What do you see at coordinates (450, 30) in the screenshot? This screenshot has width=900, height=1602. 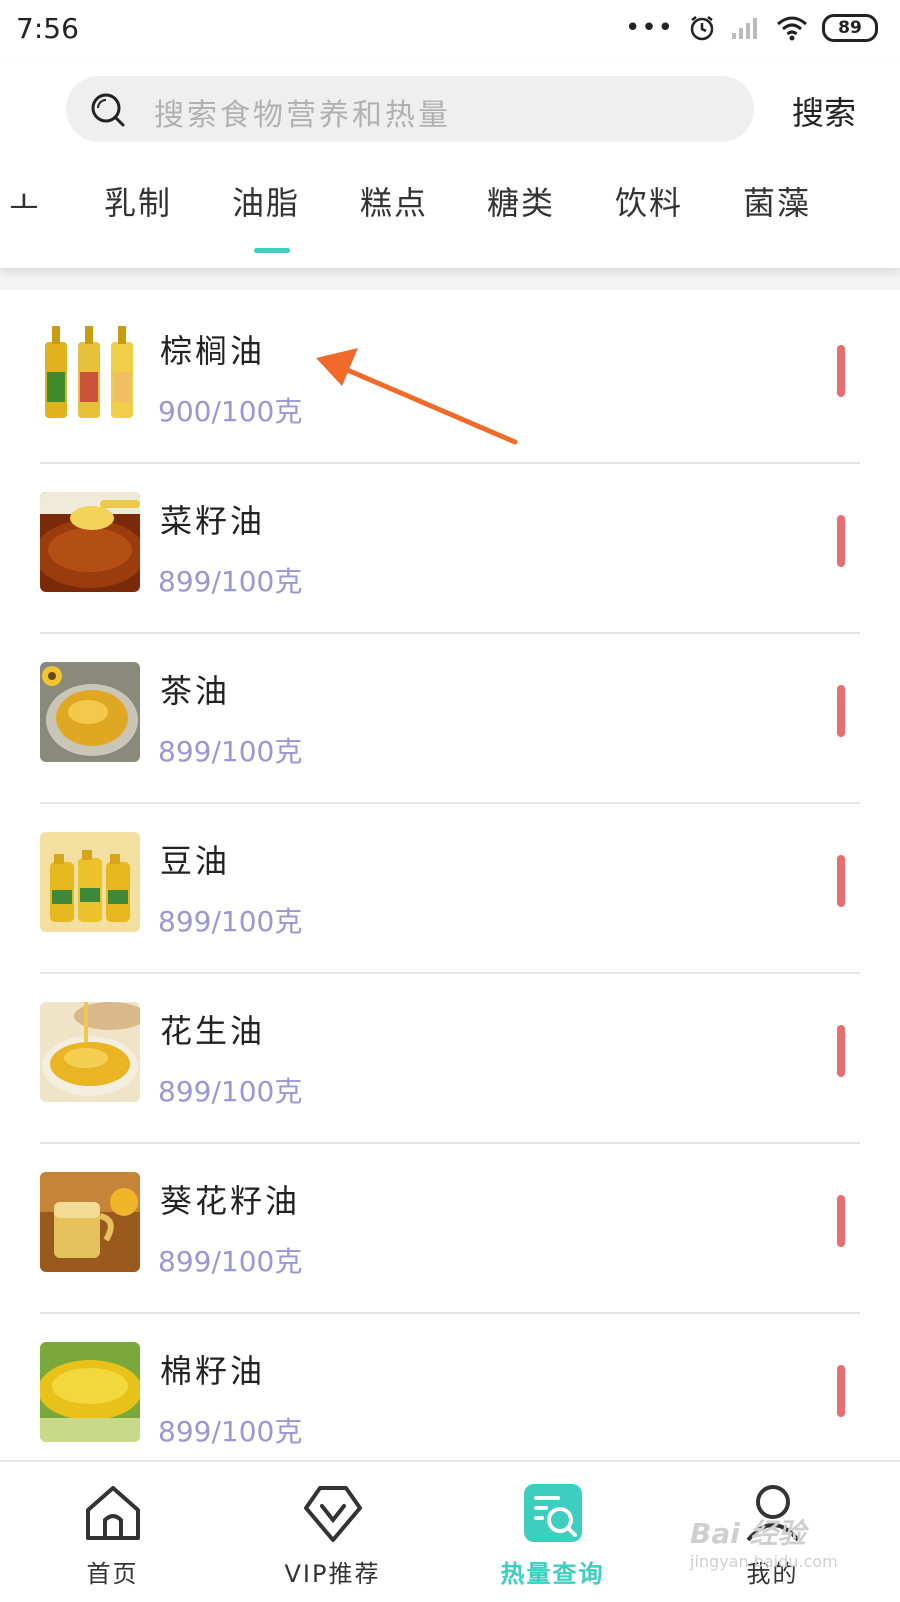 I see `status-bar: 7:56 ••• 89` at bounding box center [450, 30].